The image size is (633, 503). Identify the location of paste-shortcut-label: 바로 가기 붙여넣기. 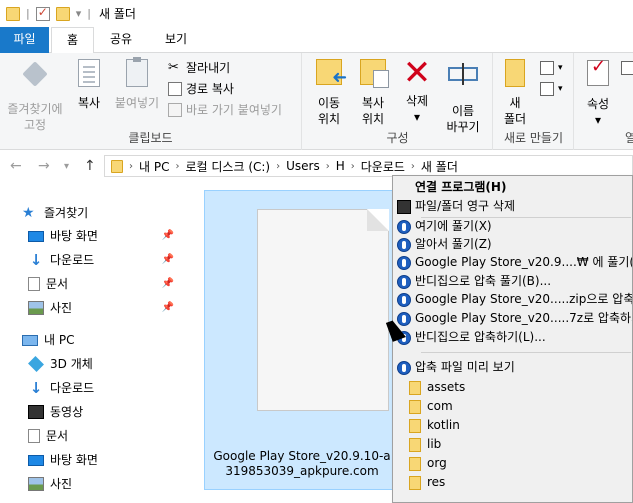
(234, 110).